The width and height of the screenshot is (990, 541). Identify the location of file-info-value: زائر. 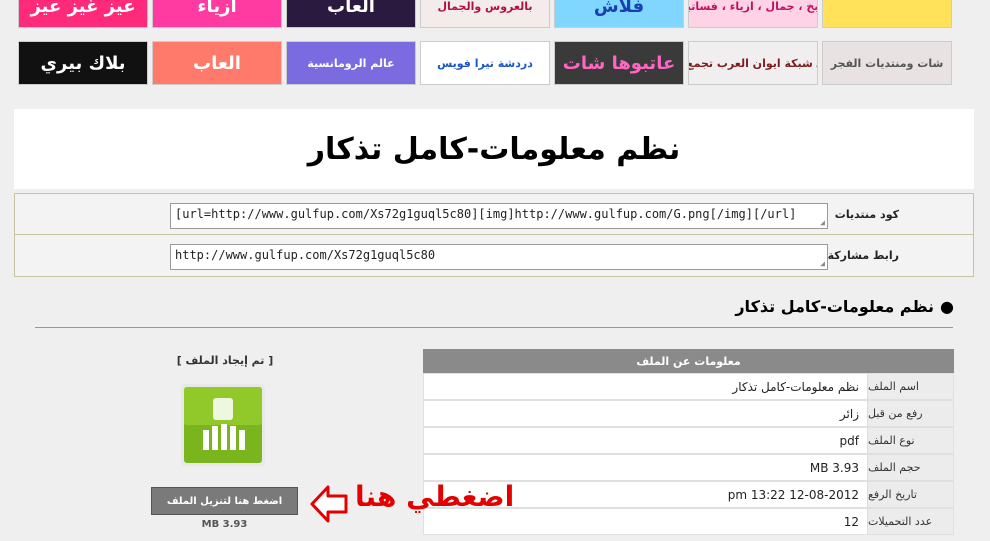
(849, 413).